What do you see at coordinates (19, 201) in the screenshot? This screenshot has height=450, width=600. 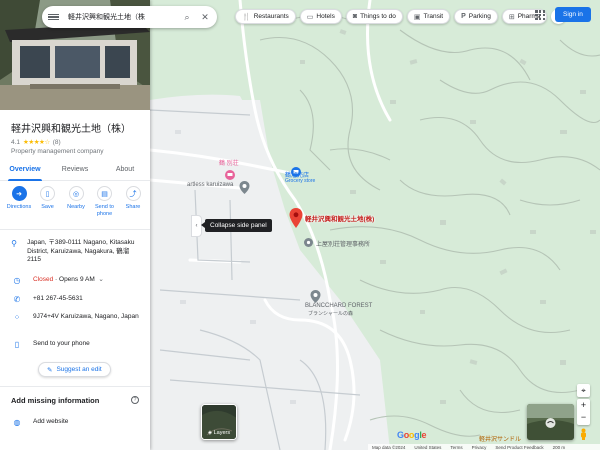 I see `directions-button: ➜ Directions` at bounding box center [19, 201].